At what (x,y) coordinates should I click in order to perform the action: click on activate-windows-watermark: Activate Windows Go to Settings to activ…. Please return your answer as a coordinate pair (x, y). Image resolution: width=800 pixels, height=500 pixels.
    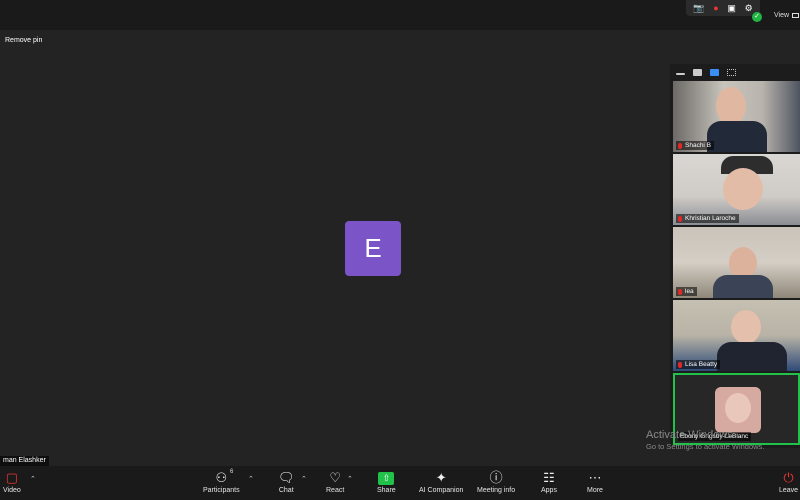
    Looking at the image, I should click on (705, 440).